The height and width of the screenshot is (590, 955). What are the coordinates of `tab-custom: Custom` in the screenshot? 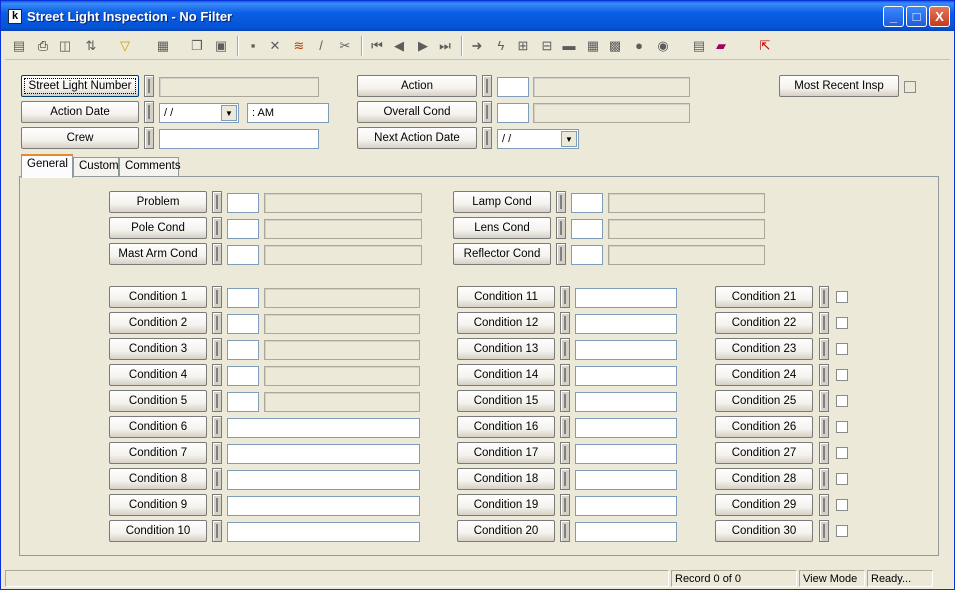 It's located at (96, 167).